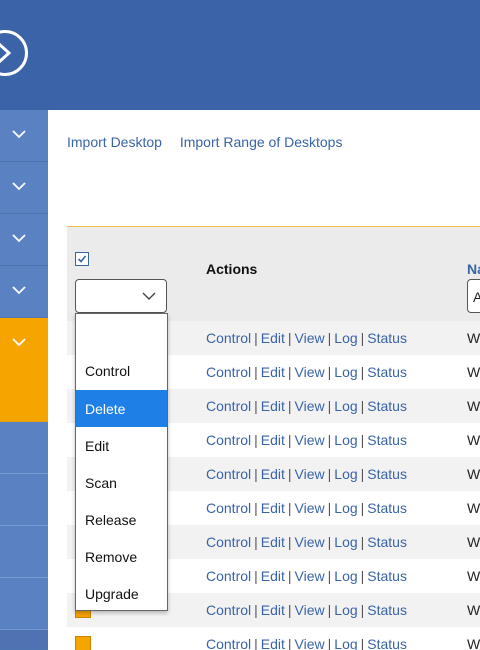 The height and width of the screenshot is (650, 480). I want to click on circle-arrow-icon, so click(6, 53).